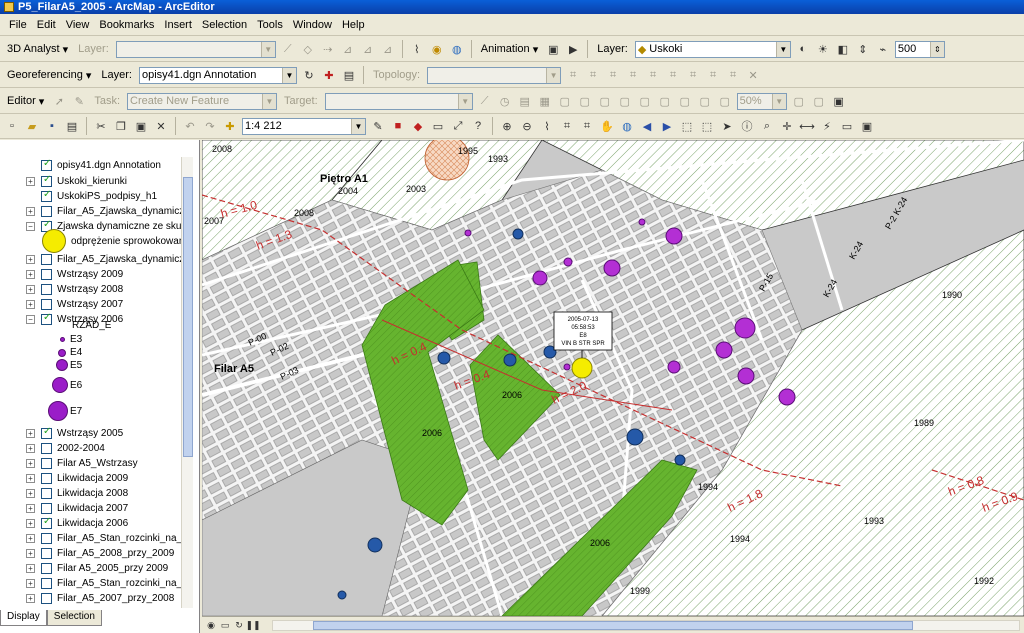  What do you see at coordinates (613, 625) in the screenshot?
I see `scrollbar-thumb` at bounding box center [613, 625].